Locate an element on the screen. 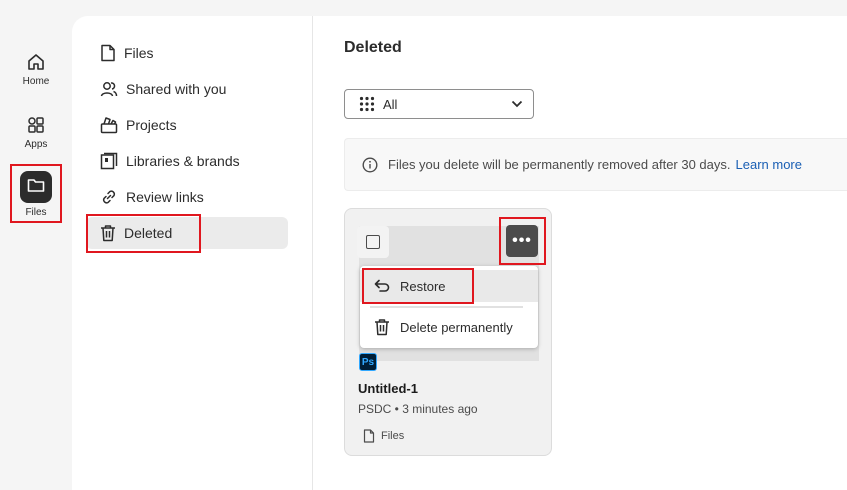 The image size is (847, 490). chevron-down-icon is located at coordinates (517, 104).